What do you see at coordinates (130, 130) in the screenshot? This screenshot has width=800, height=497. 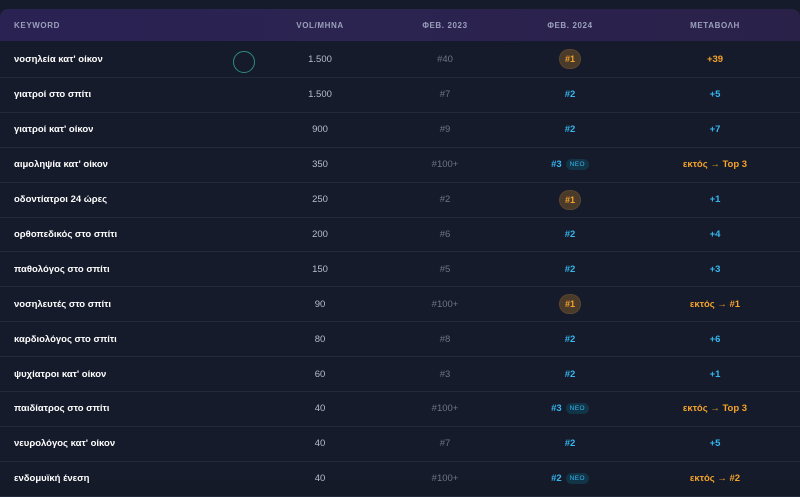 I see `keyword-cell: γιατροί κατ' οίκον` at bounding box center [130, 130].